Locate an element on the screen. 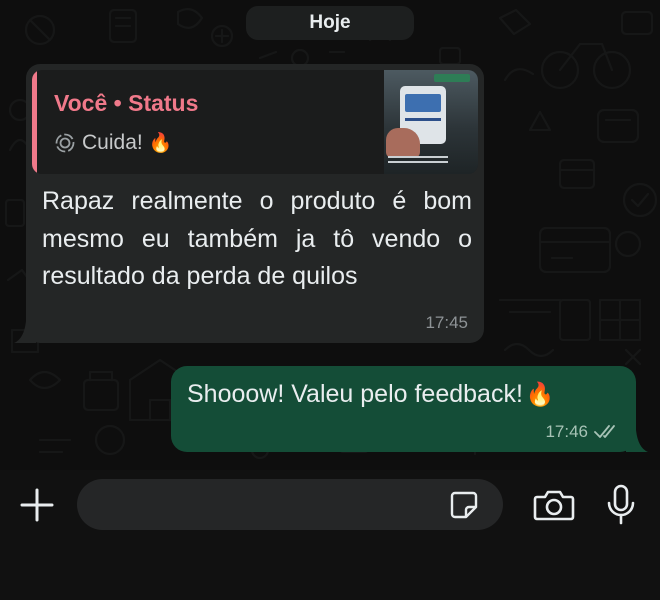 The image size is (660, 600). outgoing-message-text: Shooow! Valeu pelo feedback! is located at coordinates (355, 394).